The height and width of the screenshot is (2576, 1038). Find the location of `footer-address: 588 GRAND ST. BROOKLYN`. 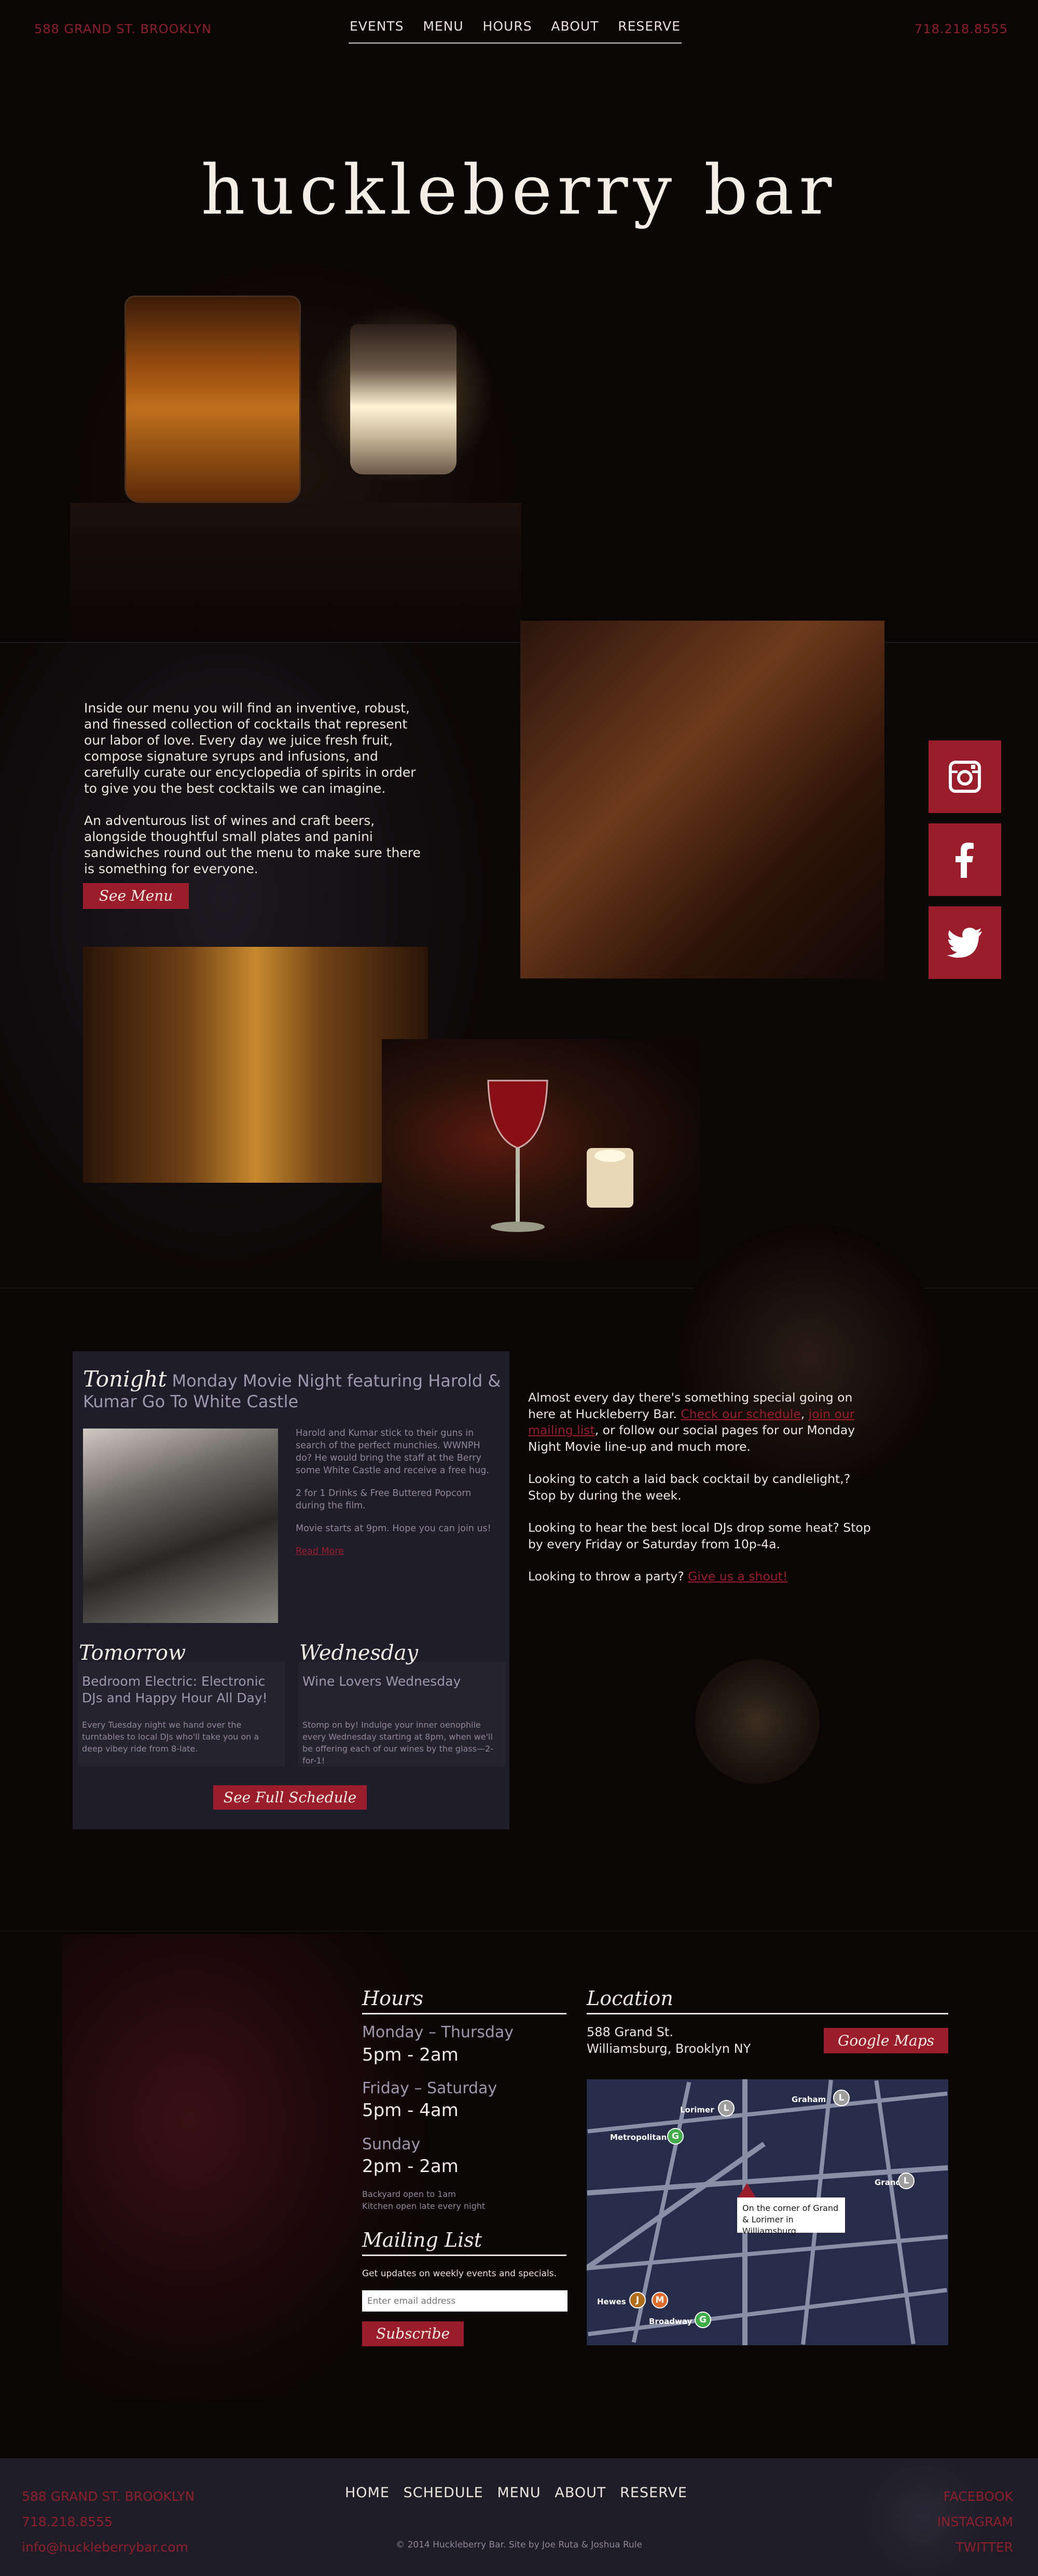

footer-address: 588 GRAND ST. BROOKLYN is located at coordinates (108, 2496).